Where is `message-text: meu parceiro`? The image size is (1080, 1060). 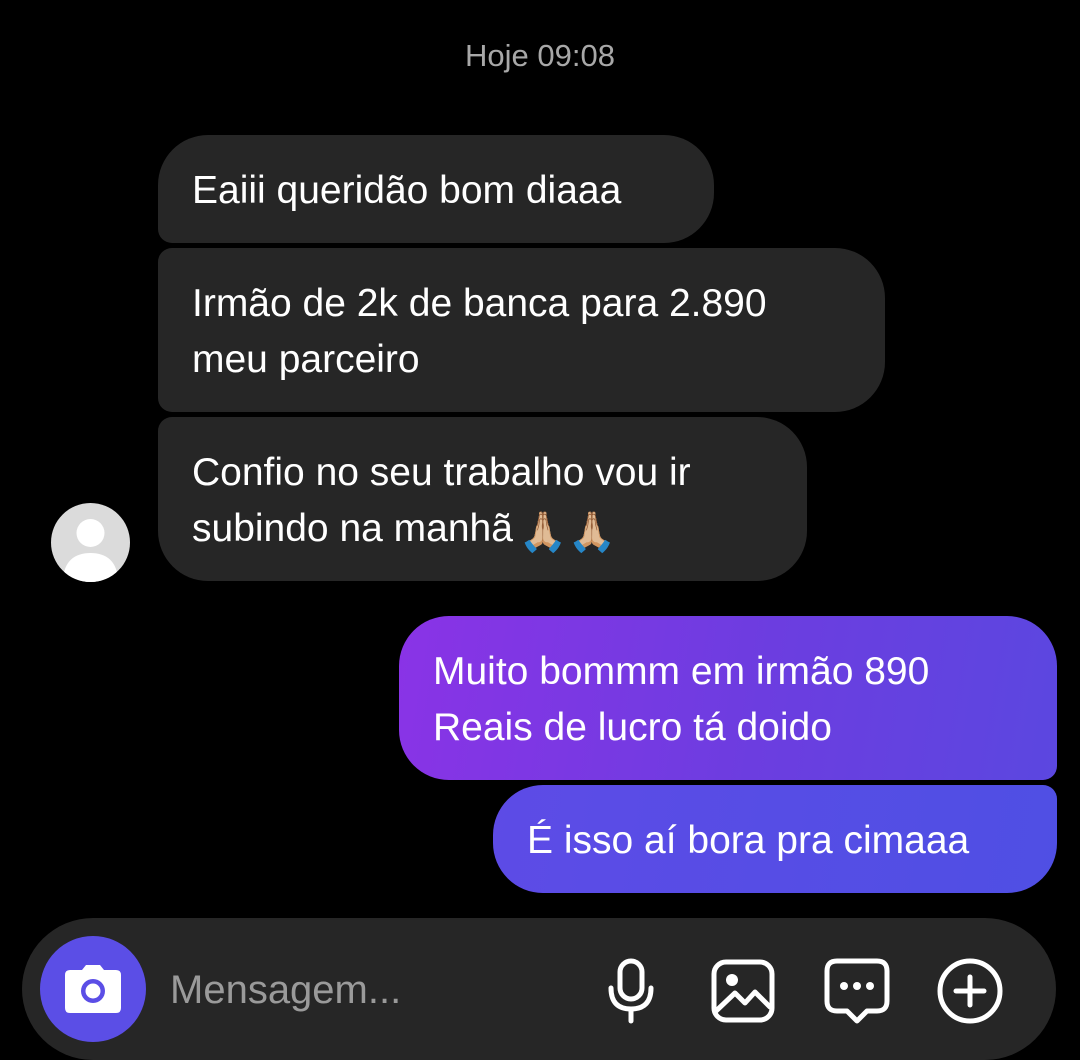
message-text: meu parceiro is located at coordinates (306, 359).